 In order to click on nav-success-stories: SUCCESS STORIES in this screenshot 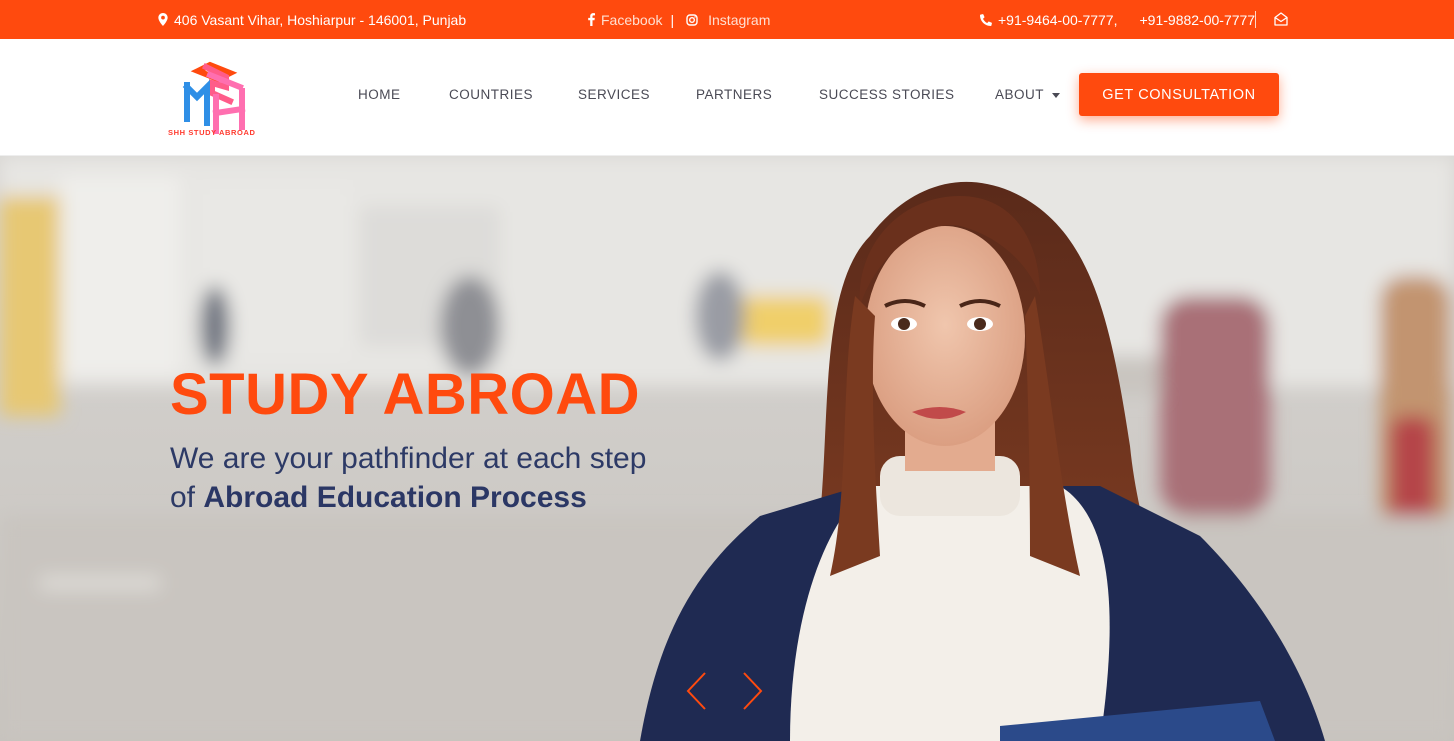, I will do `click(887, 94)`.